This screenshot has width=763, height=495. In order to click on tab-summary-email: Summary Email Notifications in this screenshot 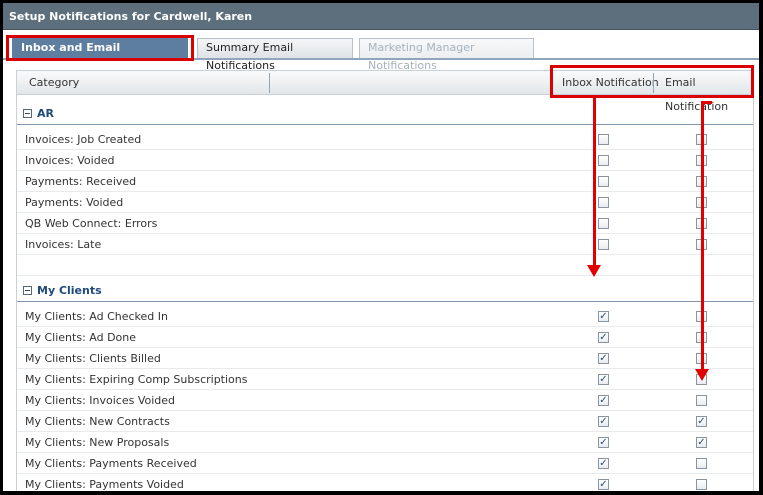, I will do `click(275, 55)`.